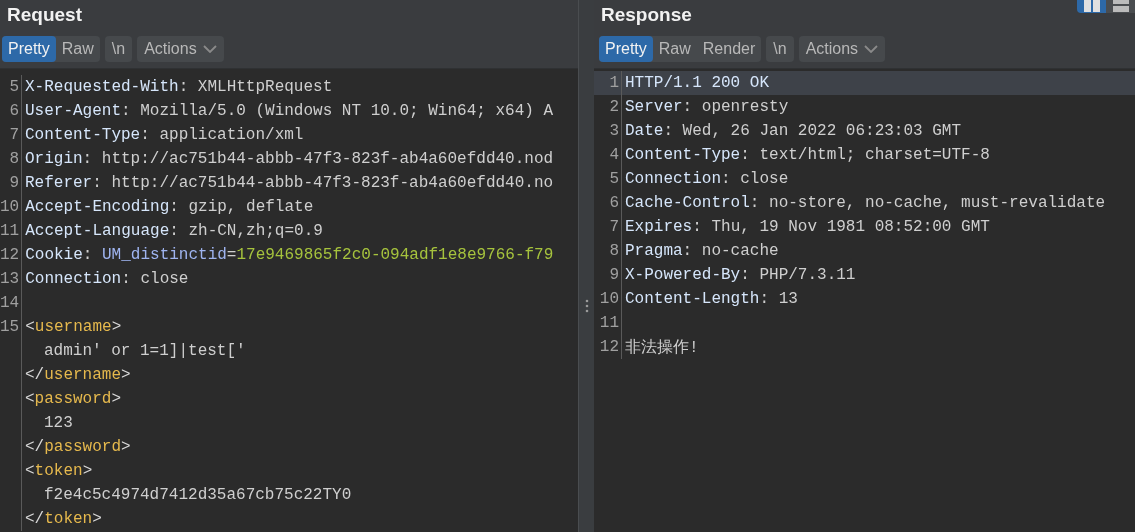 The image size is (1135, 532). I want to click on code-line: </password>, so click(77, 447).